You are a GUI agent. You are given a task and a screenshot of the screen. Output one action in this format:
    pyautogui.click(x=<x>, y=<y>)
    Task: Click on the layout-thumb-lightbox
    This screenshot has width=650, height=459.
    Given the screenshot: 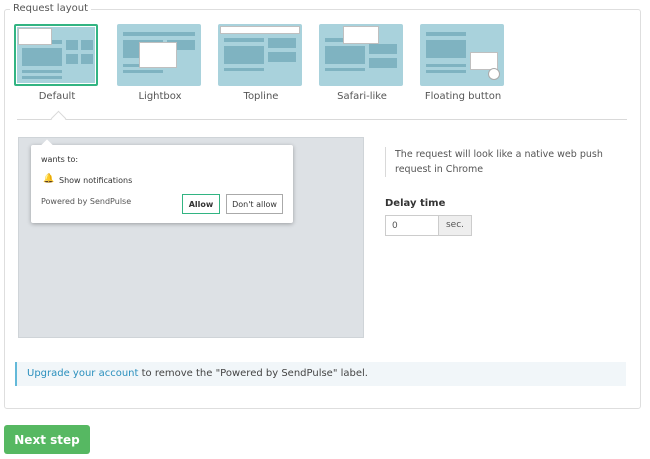 What is the action you would take?
    pyautogui.click(x=159, y=55)
    